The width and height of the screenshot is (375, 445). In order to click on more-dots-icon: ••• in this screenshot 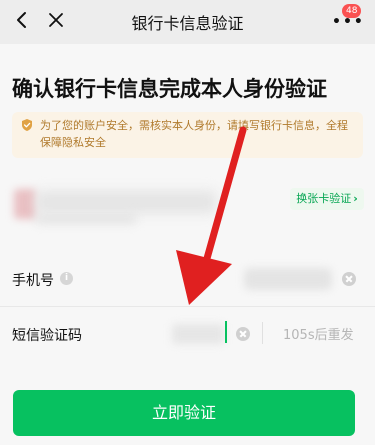, I will do `click(348, 22)`.